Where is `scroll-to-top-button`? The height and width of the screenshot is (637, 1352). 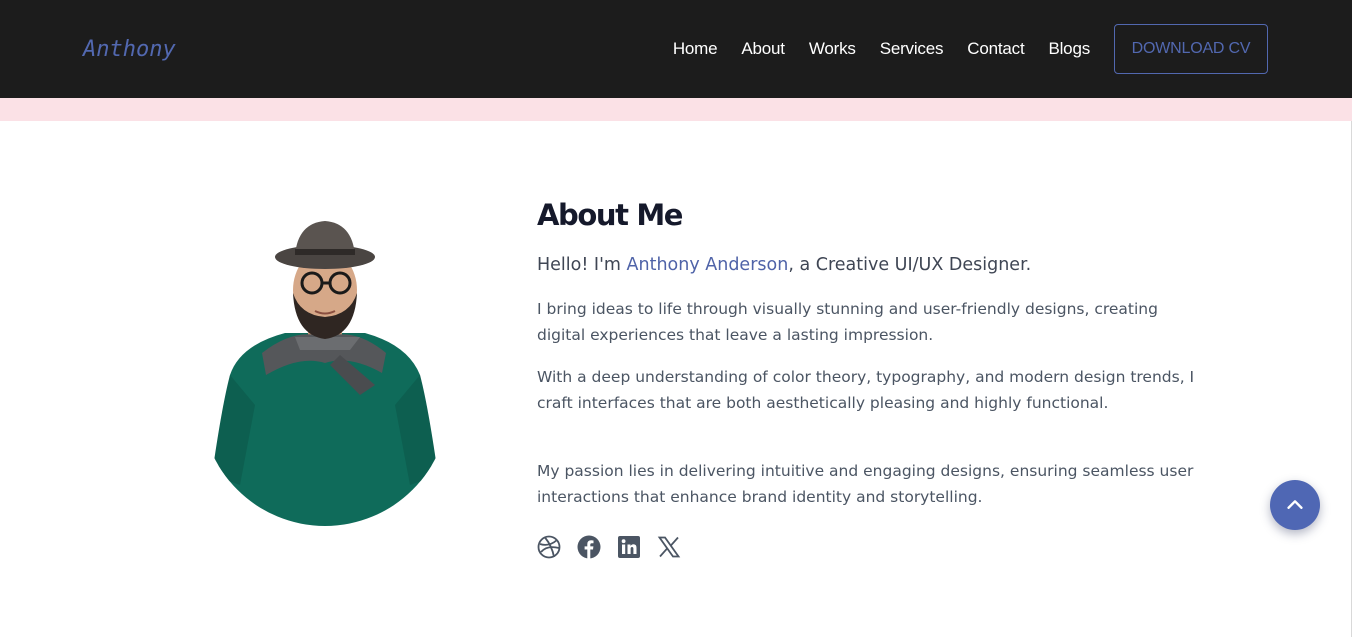 scroll-to-top-button is located at coordinates (1295, 505).